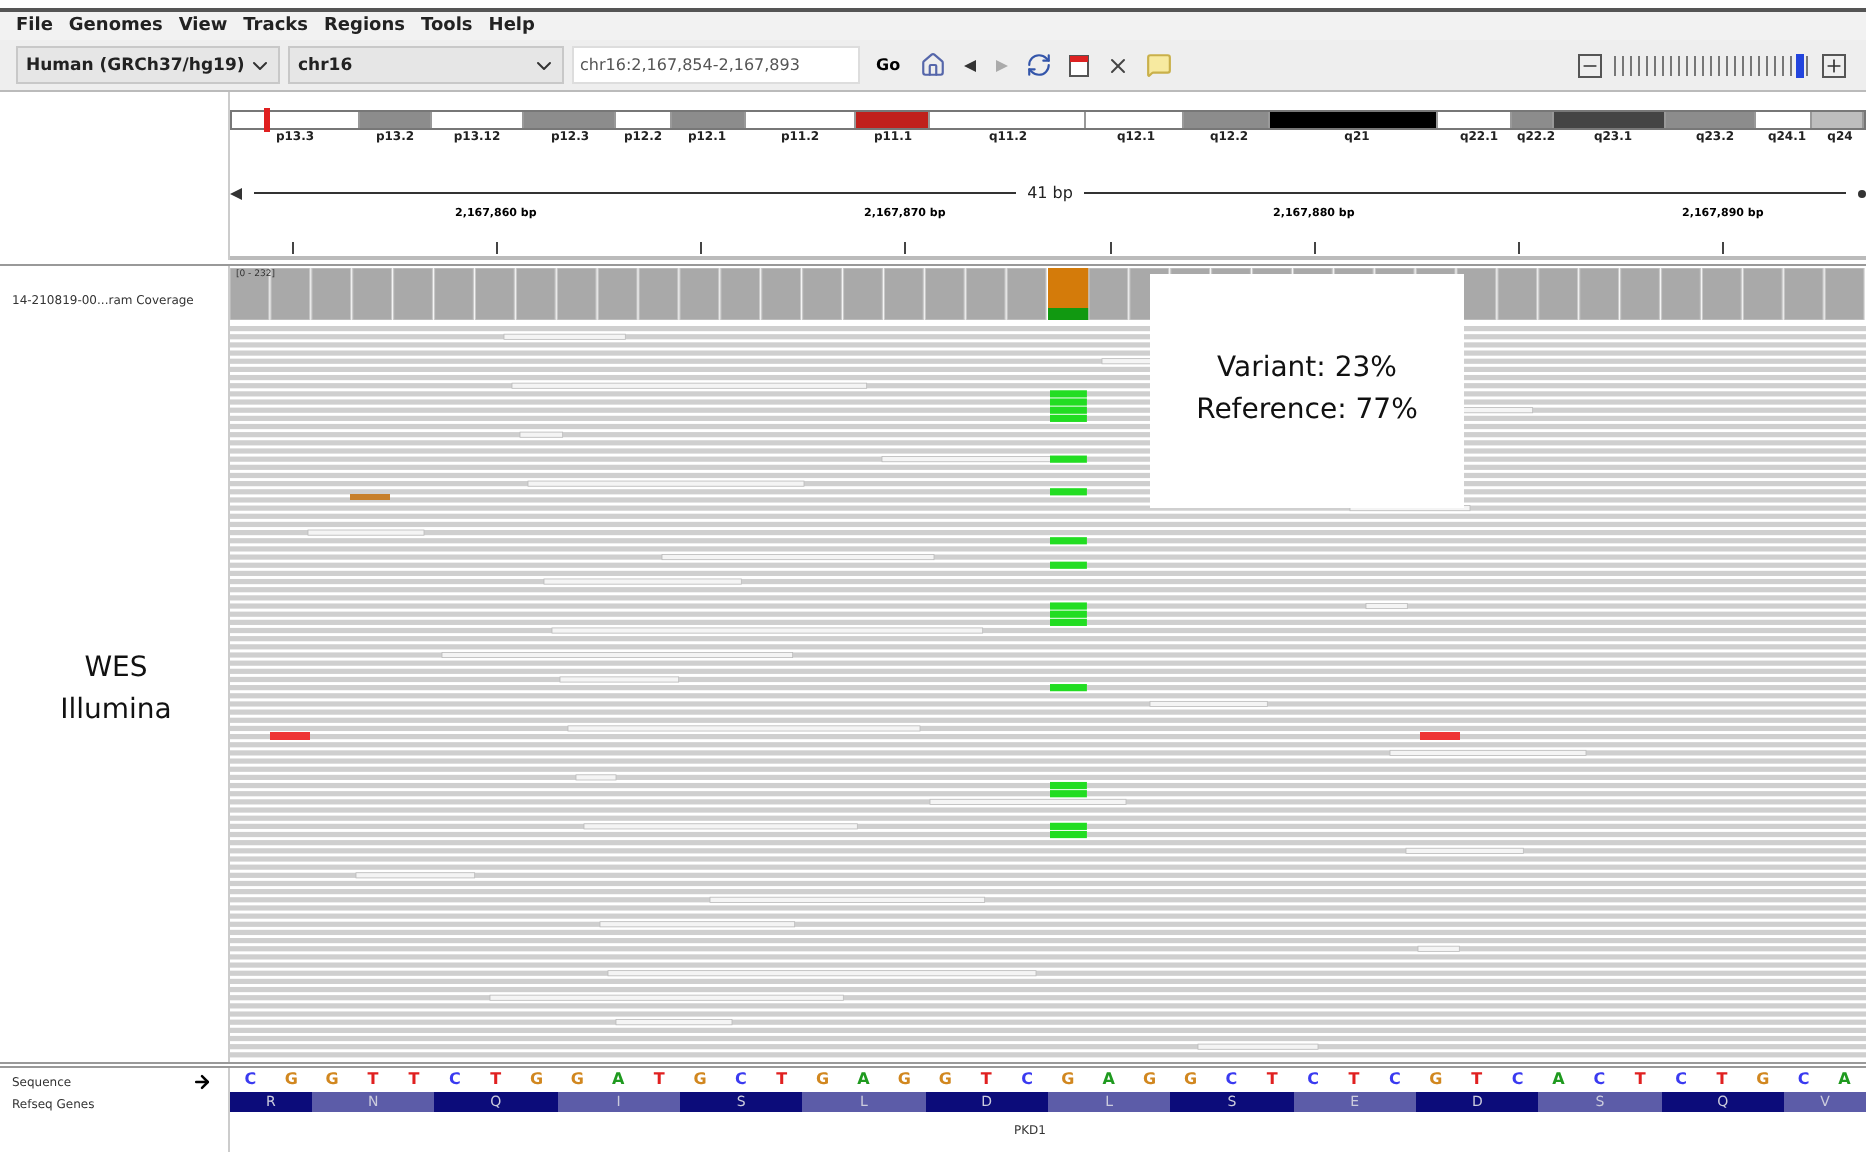  I want to click on locus-field: chr16:2,167,854-2,167,893, so click(716, 65).